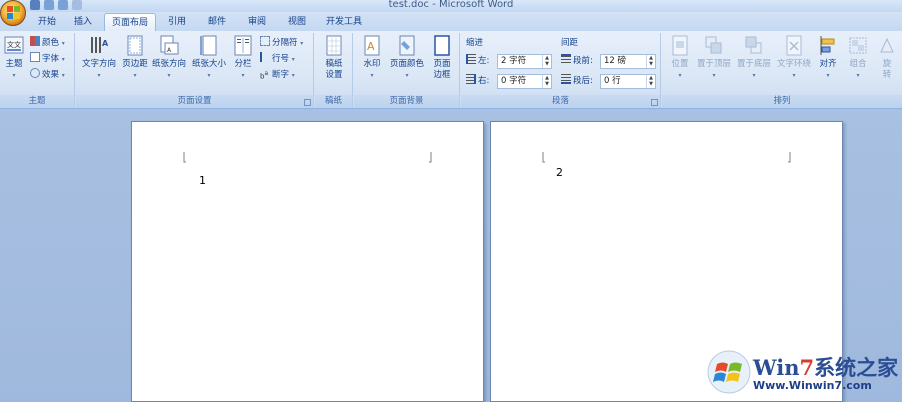 The height and width of the screenshot is (402, 902). Describe the element at coordinates (285, 43) in the screenshot. I see `breaks-label: 分隔符` at that location.